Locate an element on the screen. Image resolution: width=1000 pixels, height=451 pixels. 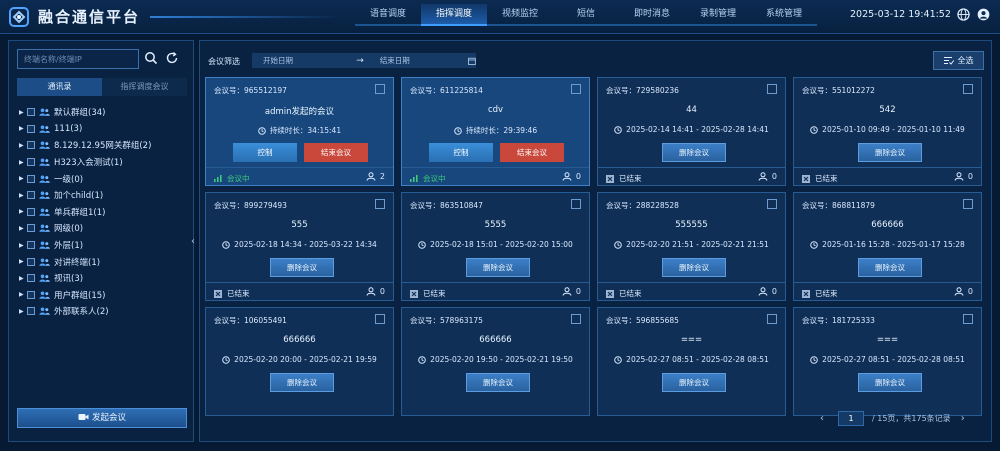
select-all-button: 全选 is located at coordinates (958, 60).